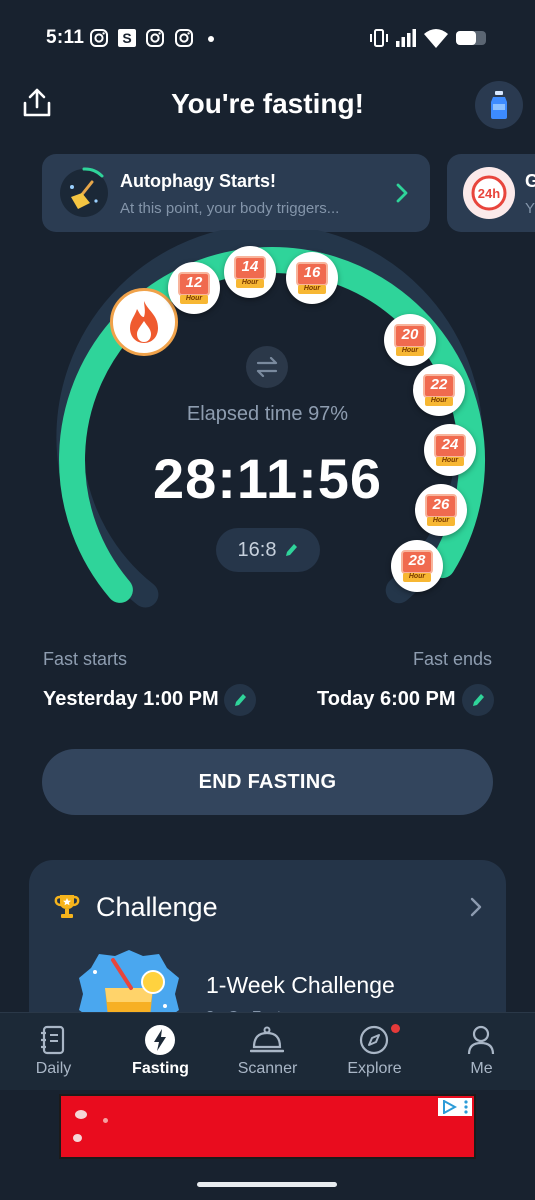 Image resolution: width=535 pixels, height=1200 pixels. Describe the element at coordinates (439, 384) in the screenshot. I see `milestone-hours: 22` at that location.